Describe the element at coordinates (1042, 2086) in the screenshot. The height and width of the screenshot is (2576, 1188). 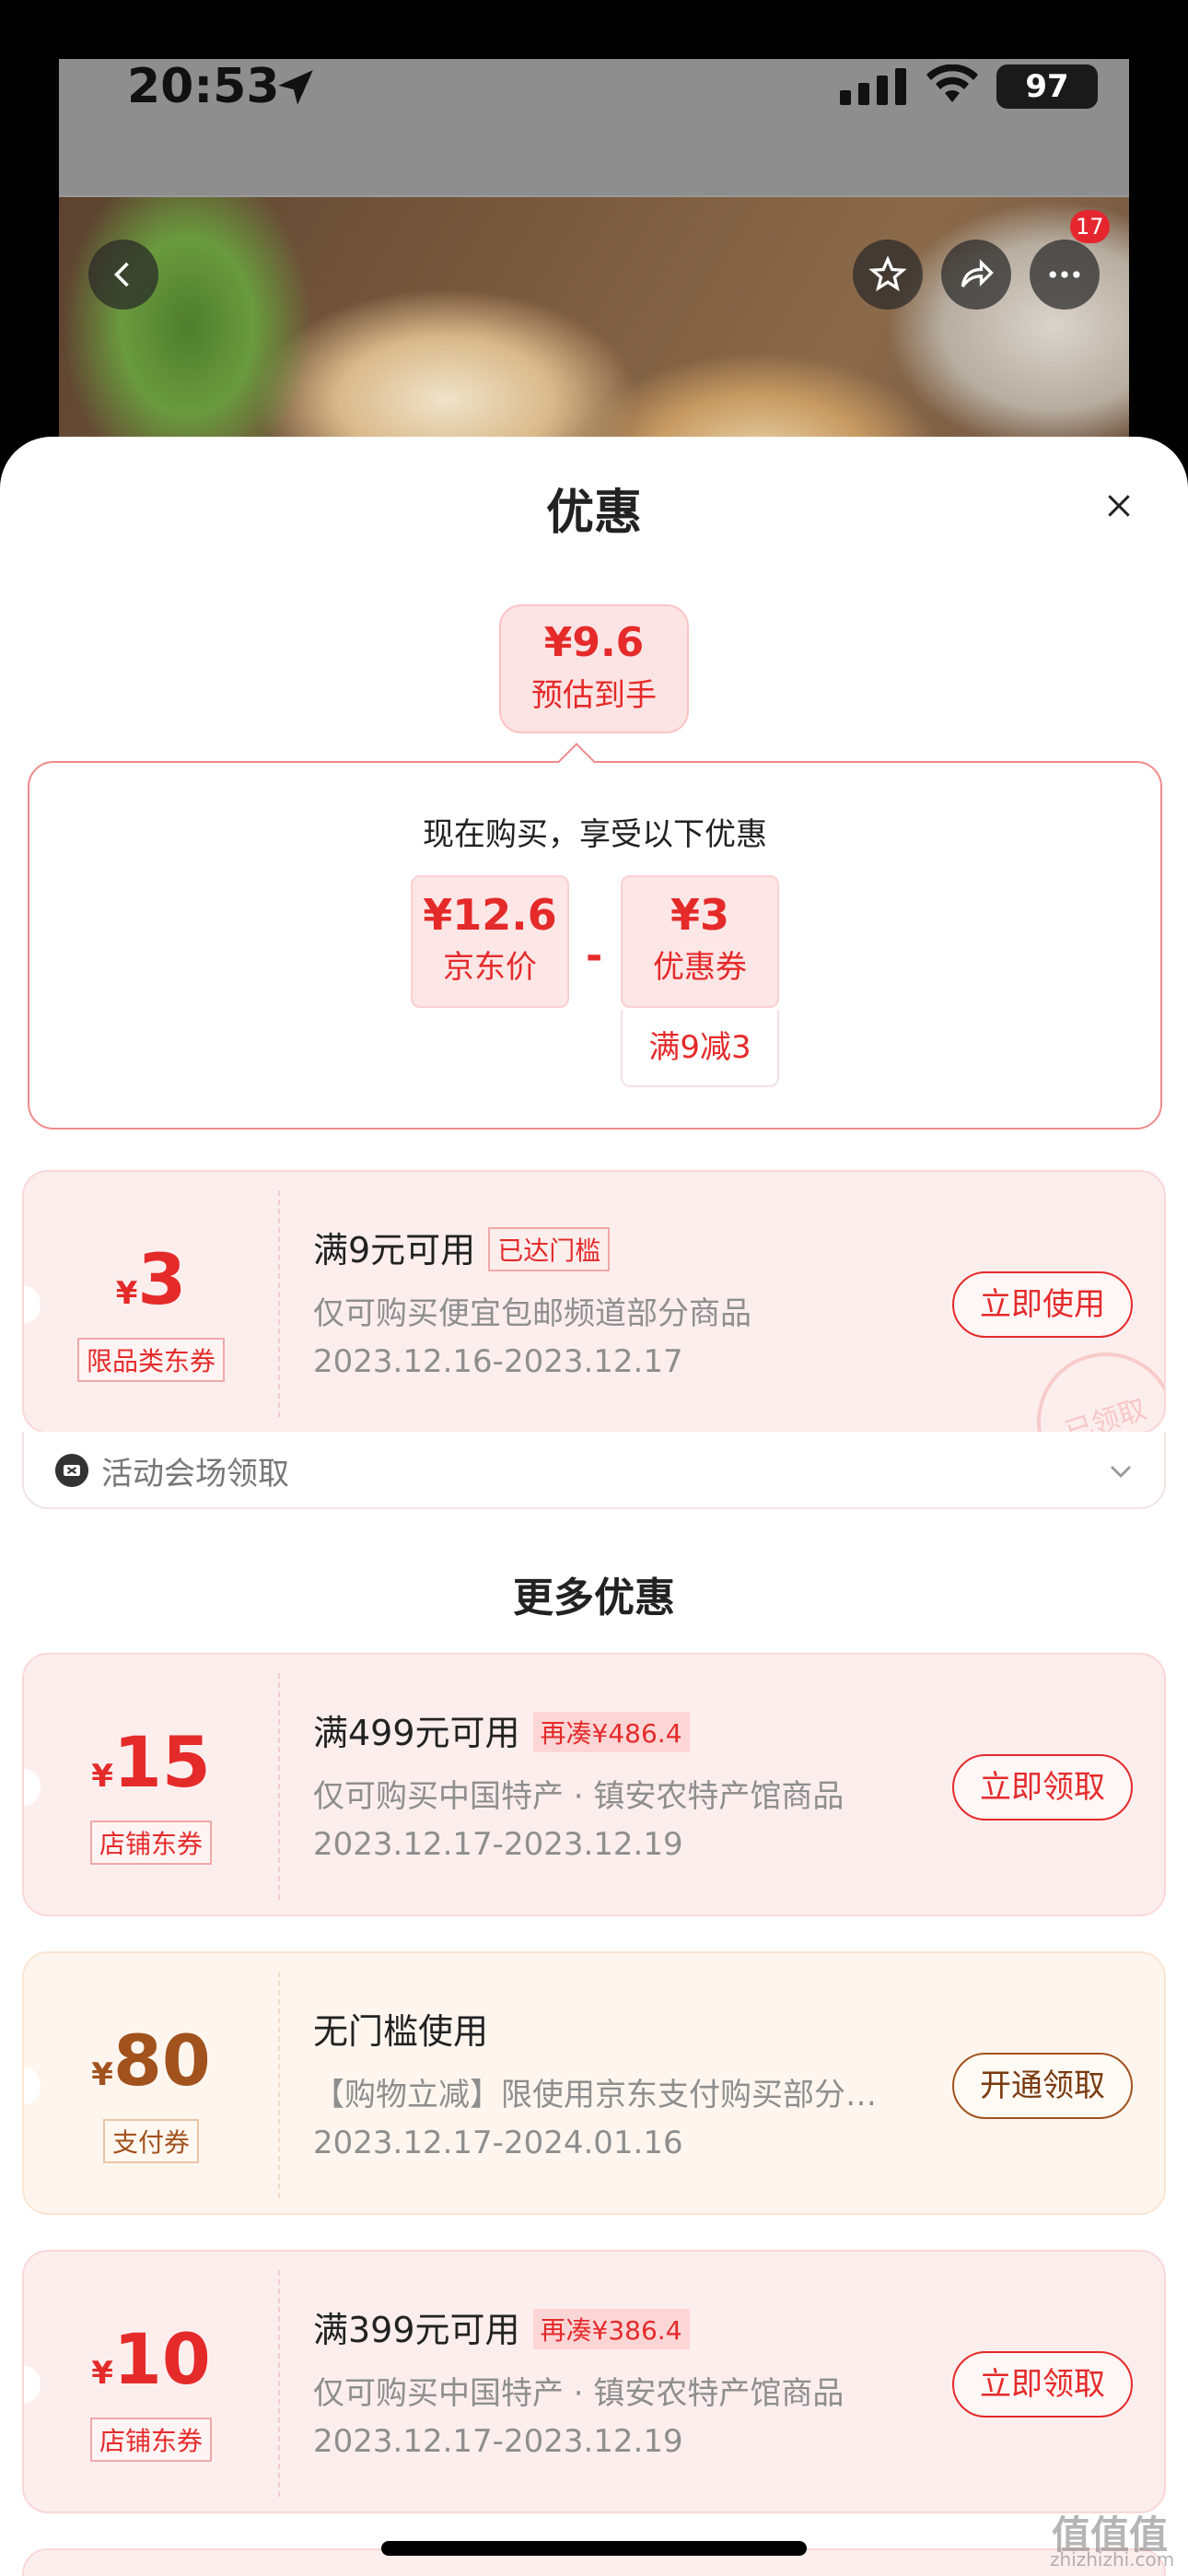
I see `activate-claim-button: 开通领取` at that location.